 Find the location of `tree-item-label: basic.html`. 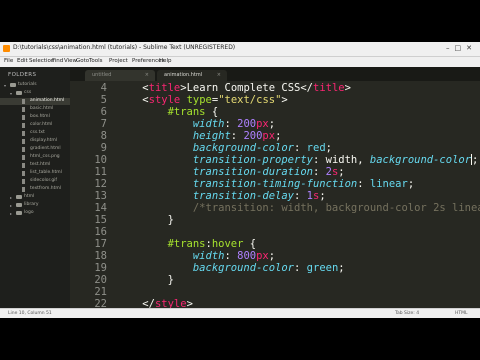

tree-item-label: basic.html is located at coordinates (42, 108).